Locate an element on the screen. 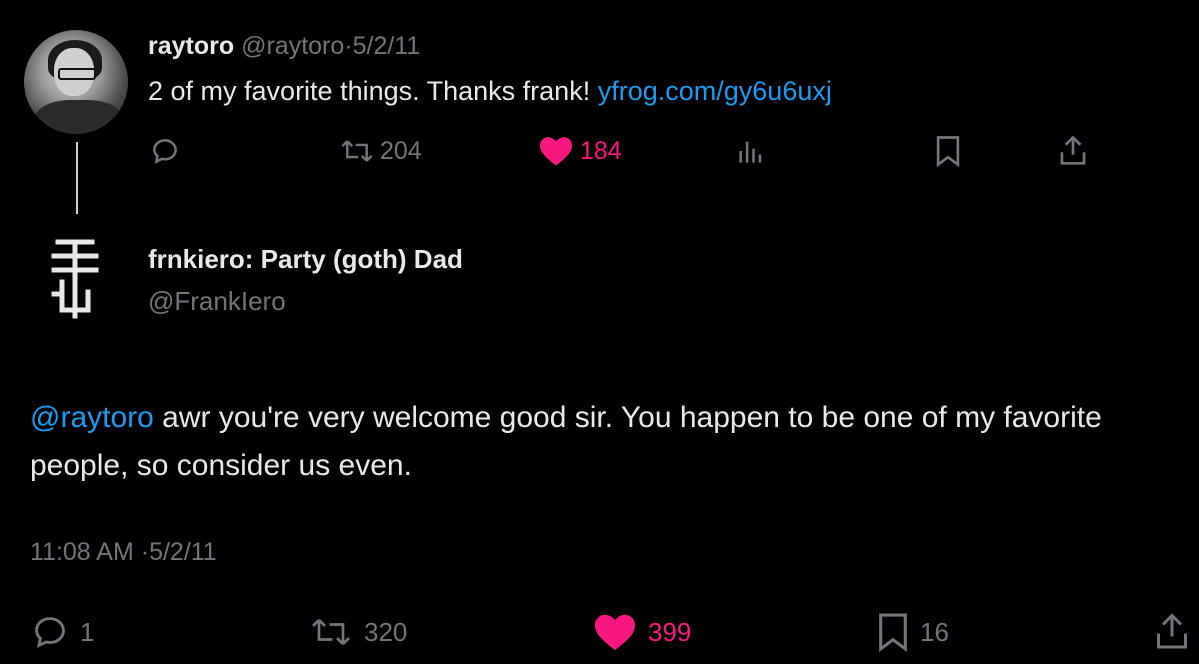 This screenshot has width=1199, height=664. display-name-frnkiero: frnkiero: Party (goth) Dad is located at coordinates (305, 259).